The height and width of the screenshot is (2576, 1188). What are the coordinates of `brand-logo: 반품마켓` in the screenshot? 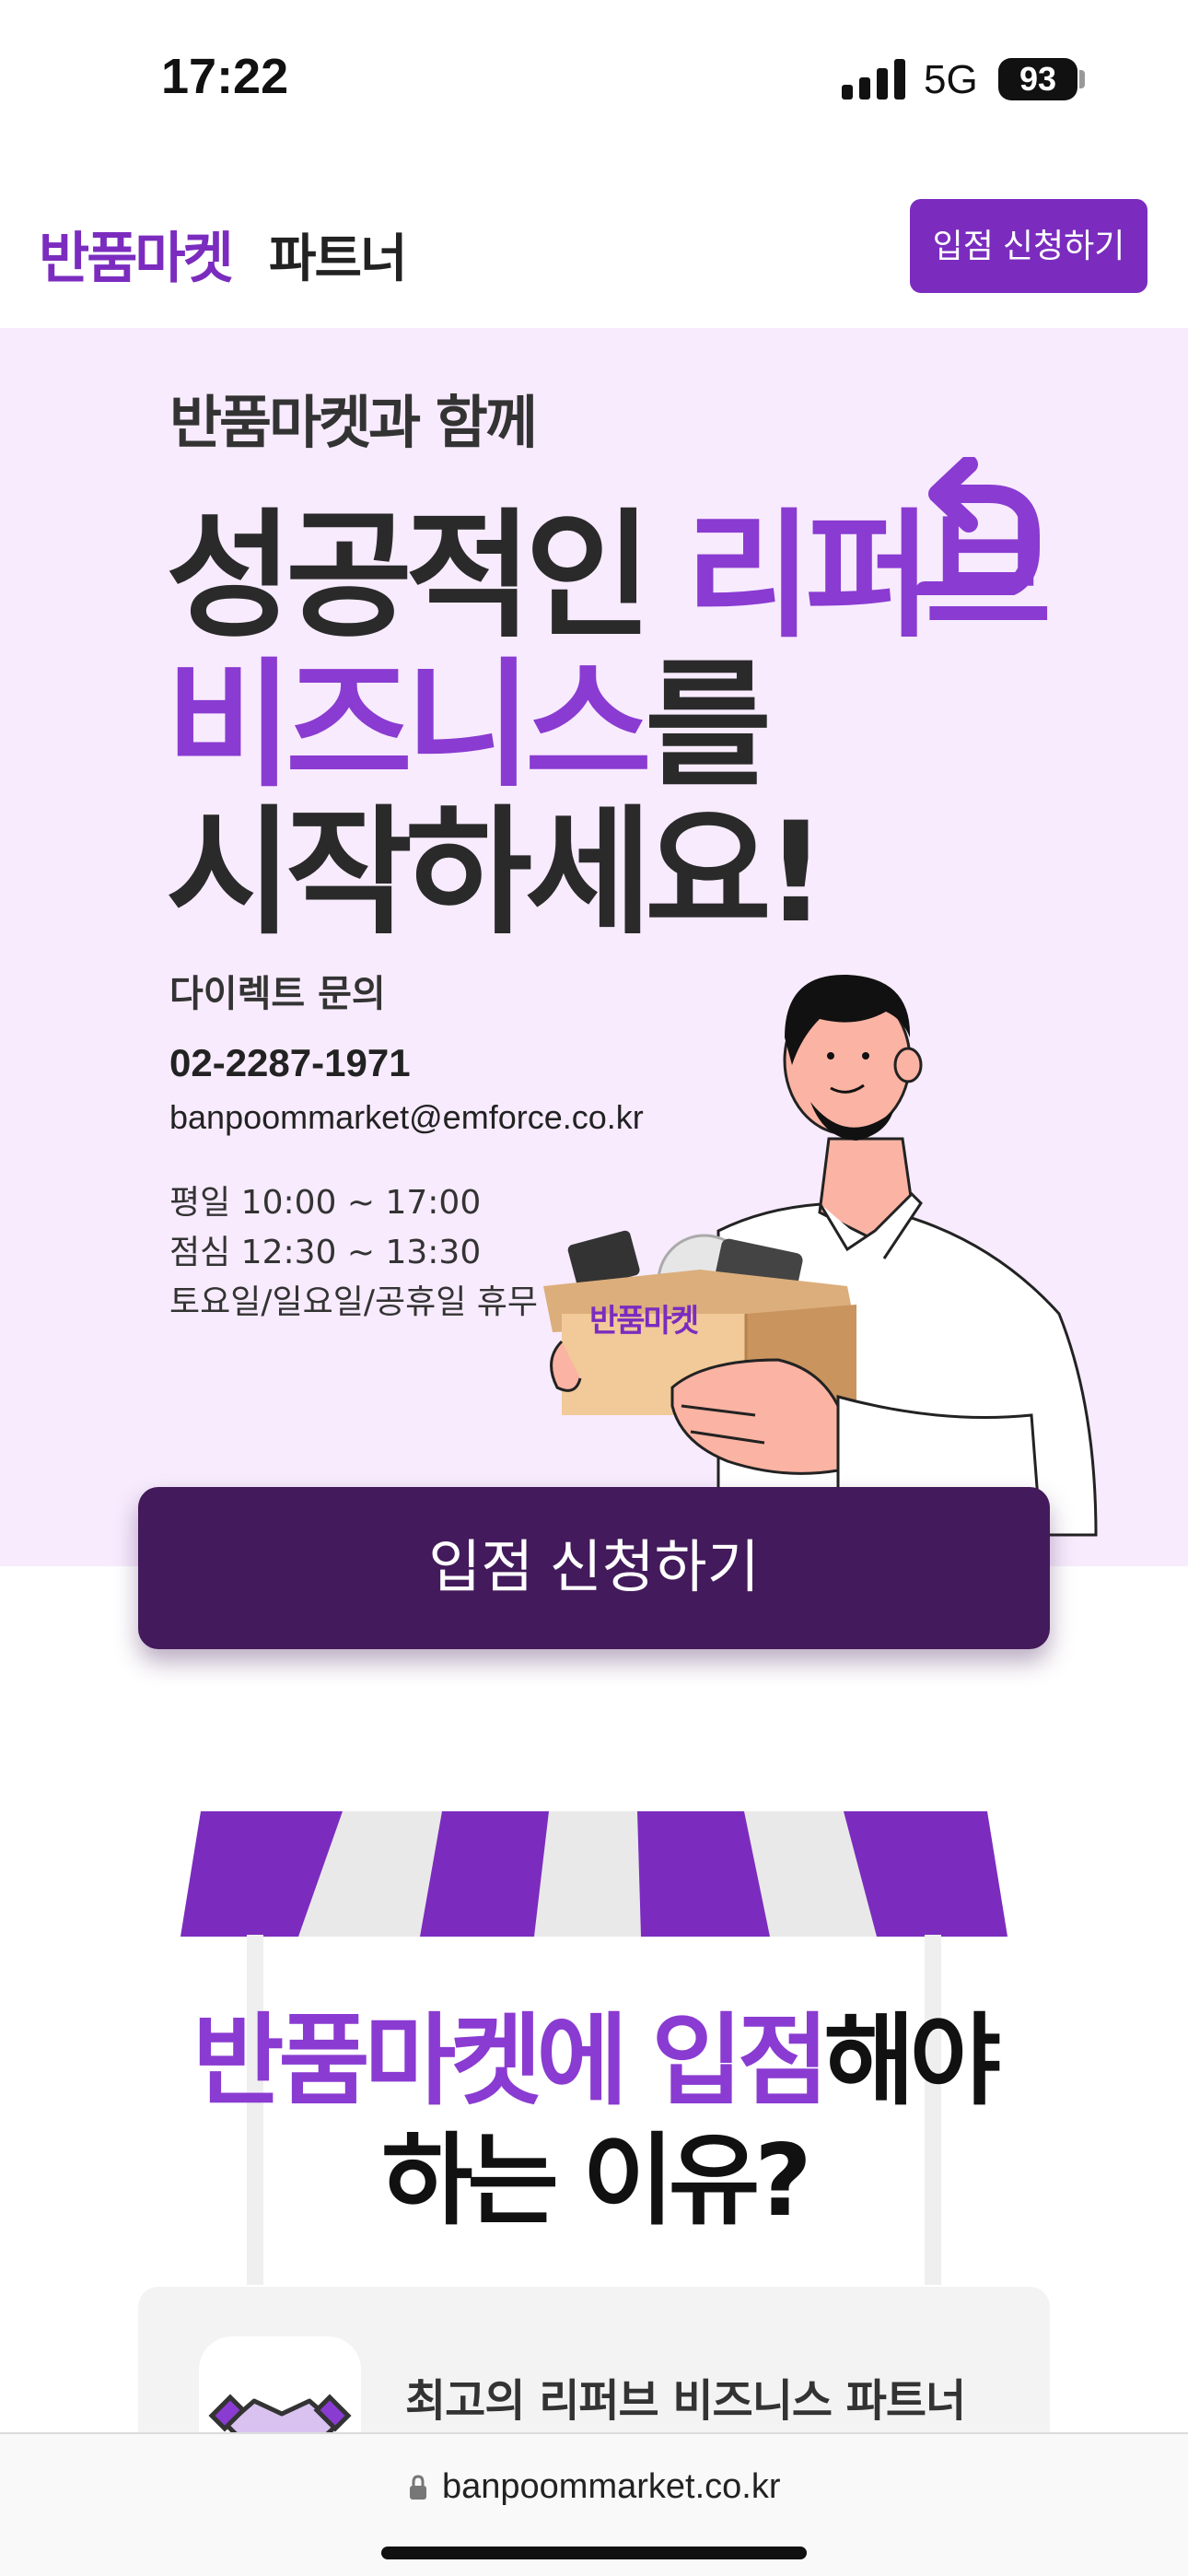 It's located at (136, 254).